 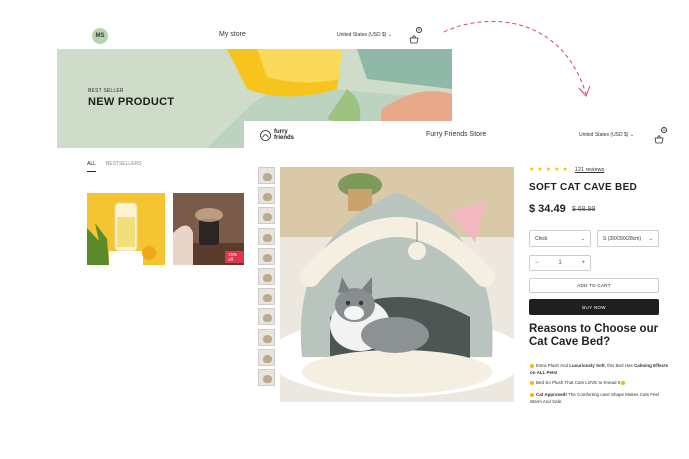 What do you see at coordinates (594, 307) in the screenshot?
I see `buy-now-button: BUY NOW` at bounding box center [594, 307].